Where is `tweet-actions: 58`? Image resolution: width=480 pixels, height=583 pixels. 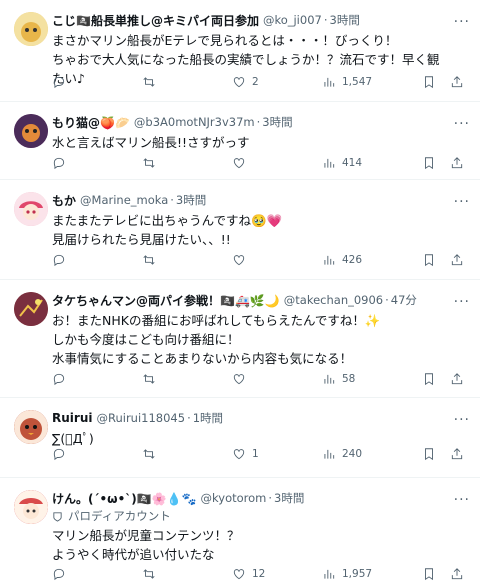 tweet-actions: 58 is located at coordinates (262, 379).